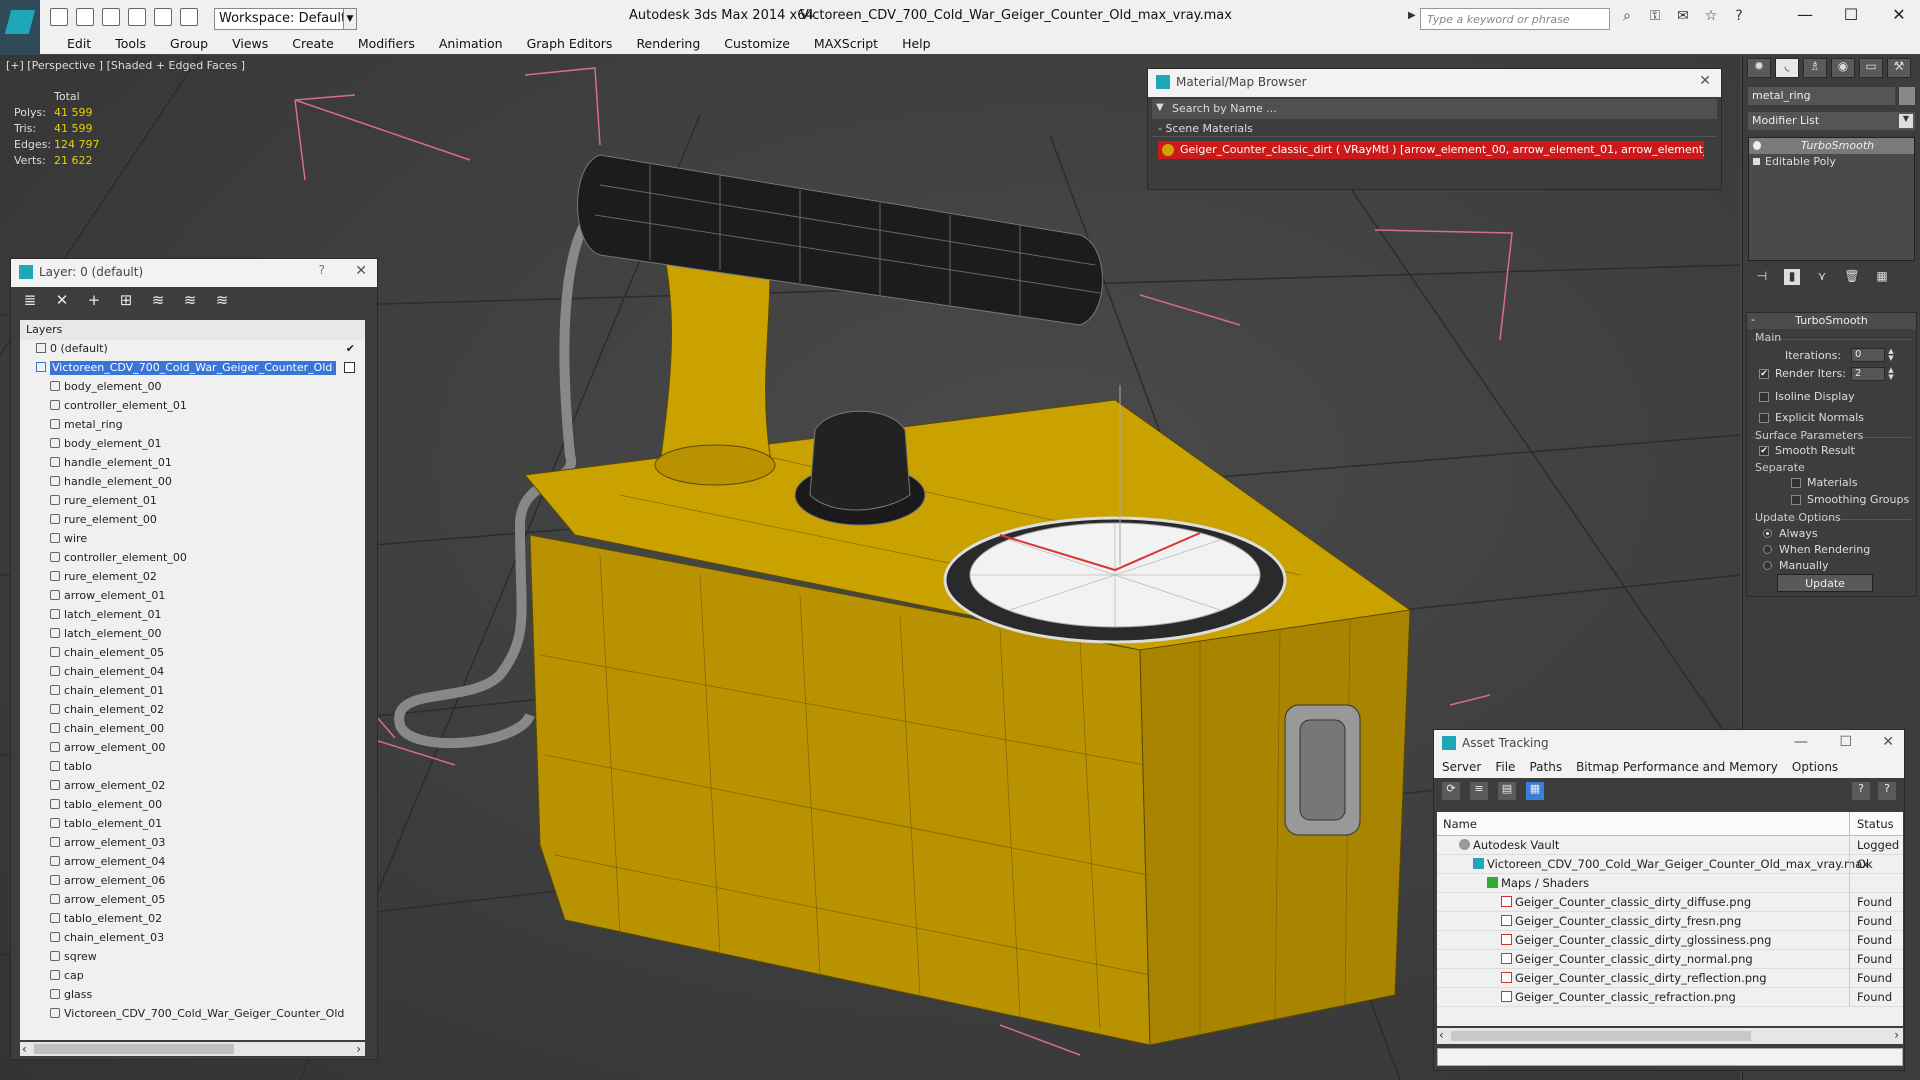  What do you see at coordinates (1711, 17) in the screenshot?
I see `favorites-star-icon: ☆` at bounding box center [1711, 17].